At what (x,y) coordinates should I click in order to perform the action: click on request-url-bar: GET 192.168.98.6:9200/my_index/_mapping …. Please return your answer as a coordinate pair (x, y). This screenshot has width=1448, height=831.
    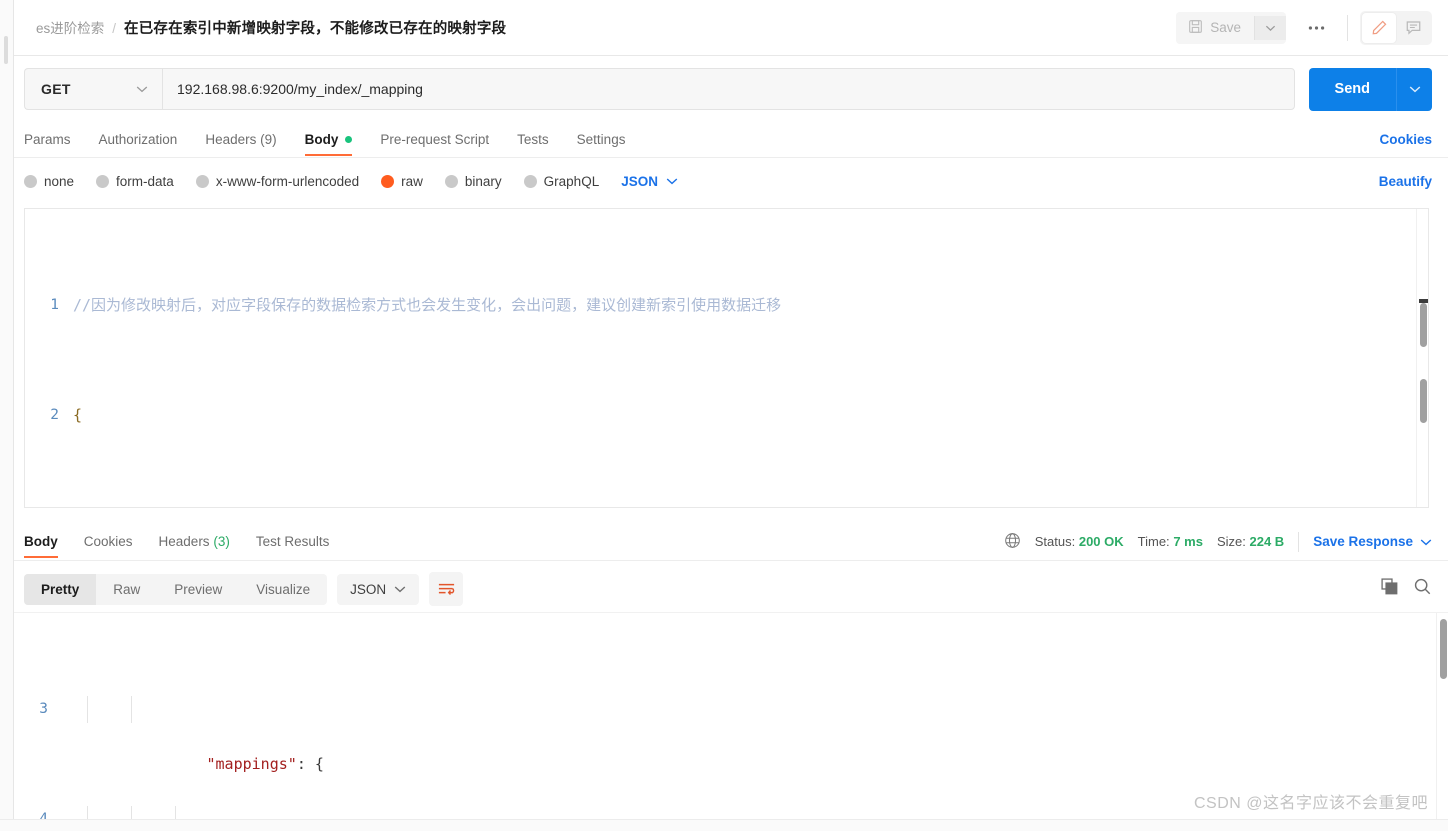
    Looking at the image, I should click on (731, 89).